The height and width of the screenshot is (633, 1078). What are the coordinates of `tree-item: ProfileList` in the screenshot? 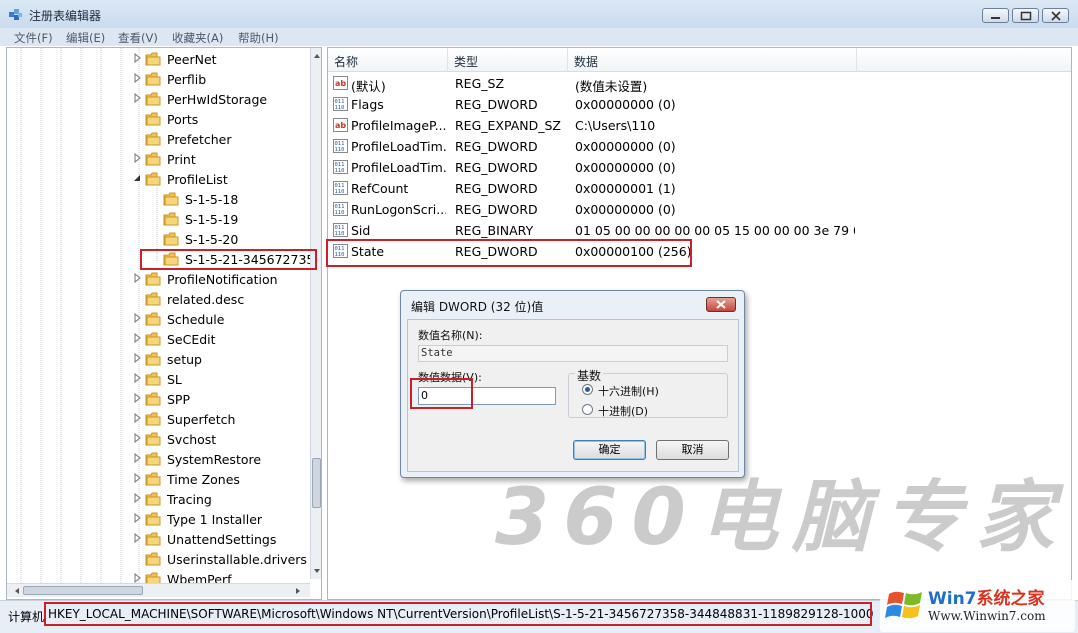 It's located at (221, 179).